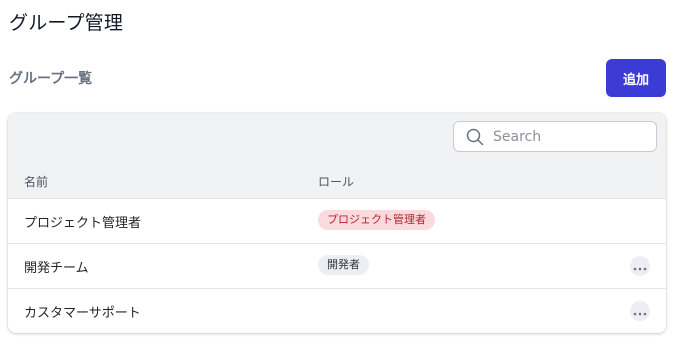  I want to click on table-row: カスタマーサポート, so click(337, 311).